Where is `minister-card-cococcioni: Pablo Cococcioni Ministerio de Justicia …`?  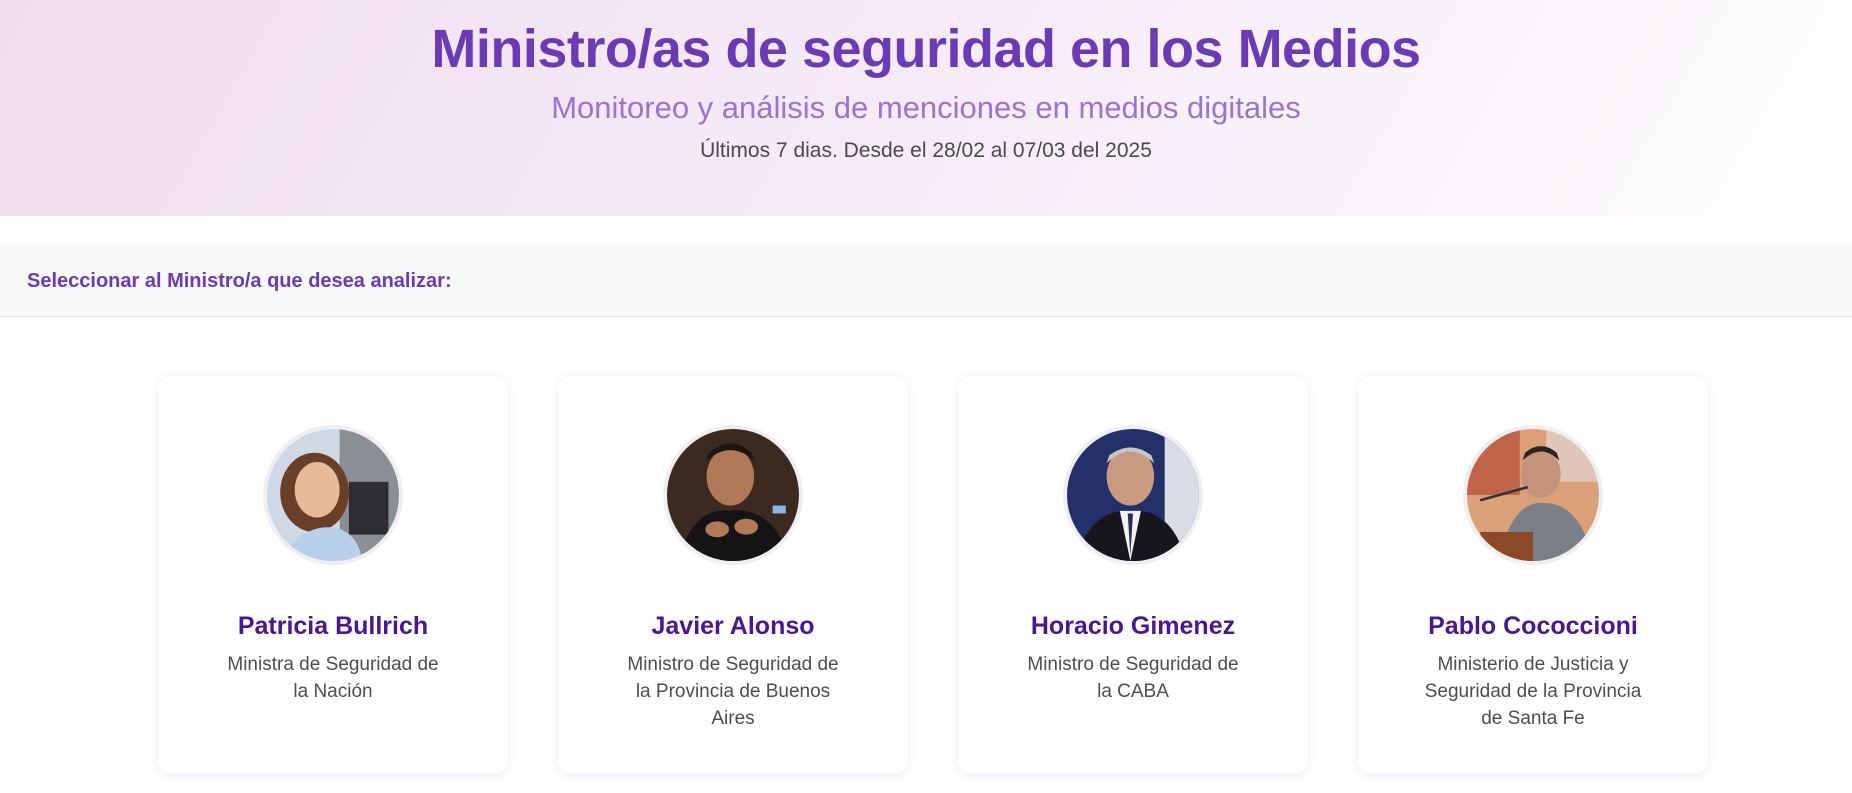 minister-card-cococcioni: Pablo Cococcioni Ministerio de Justicia … is located at coordinates (1533, 575).